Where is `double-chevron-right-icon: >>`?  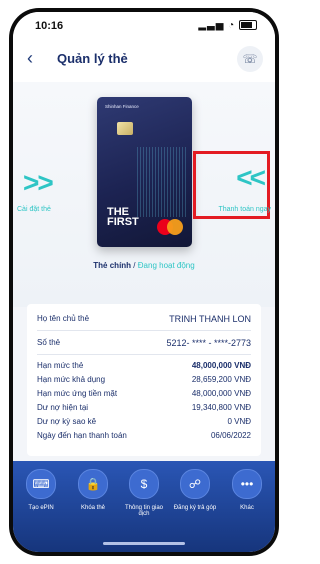 double-chevron-right-icon: >> is located at coordinates (38, 182).